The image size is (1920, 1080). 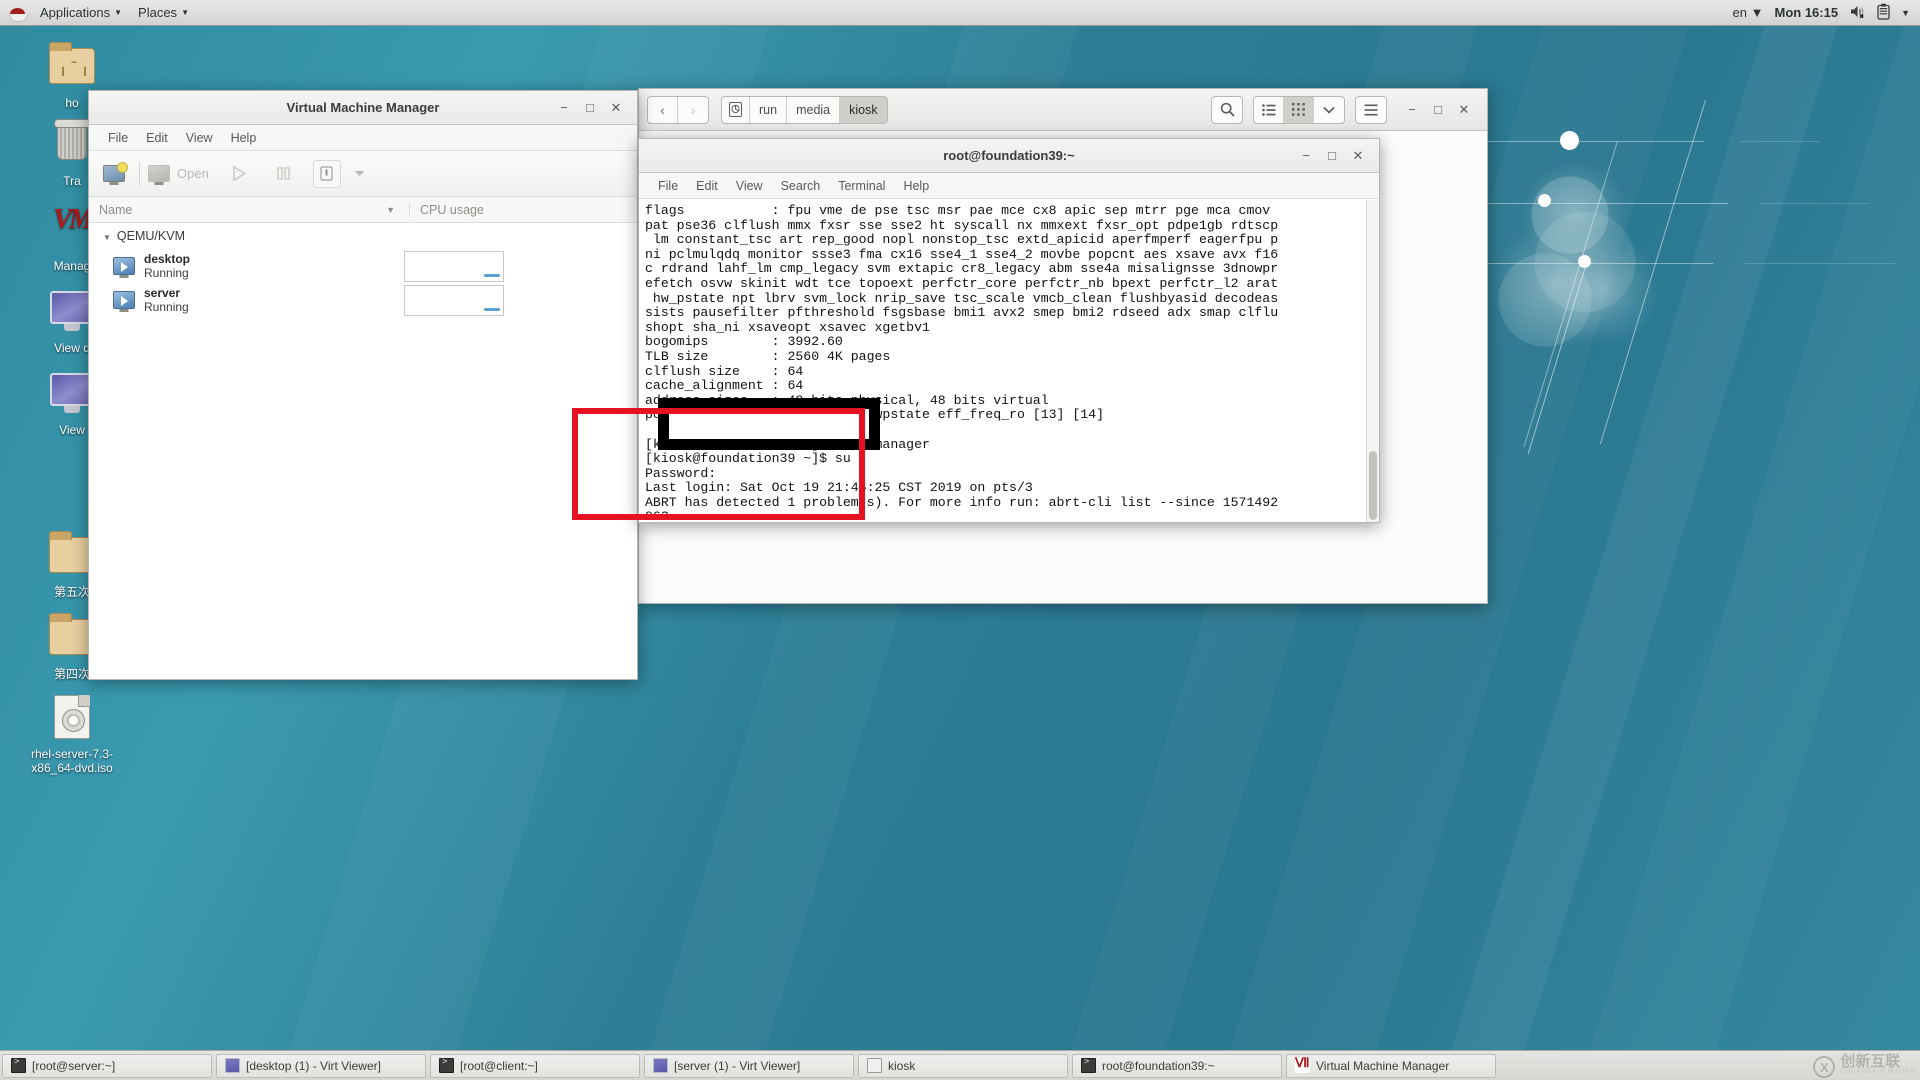 I want to click on view-chevron-down-icon, so click(x=1329, y=110).